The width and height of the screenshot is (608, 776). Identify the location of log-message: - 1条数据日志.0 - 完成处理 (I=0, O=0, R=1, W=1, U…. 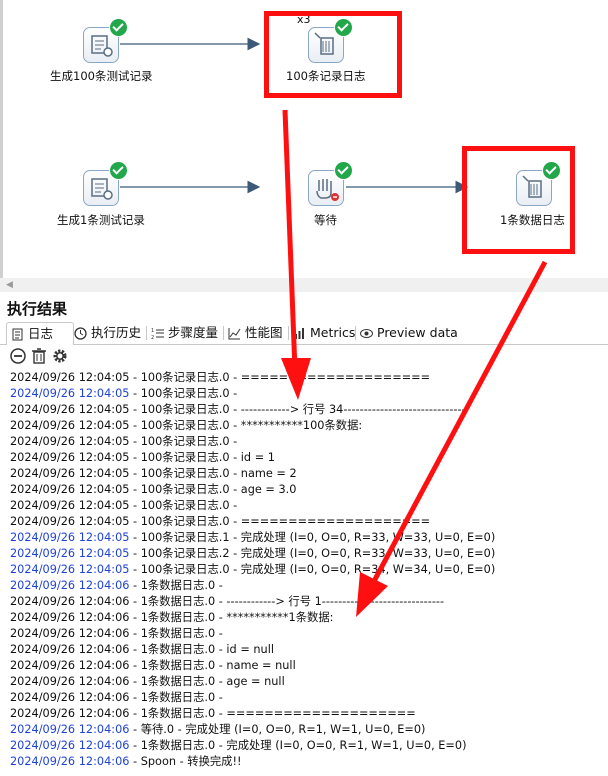
(298, 745).